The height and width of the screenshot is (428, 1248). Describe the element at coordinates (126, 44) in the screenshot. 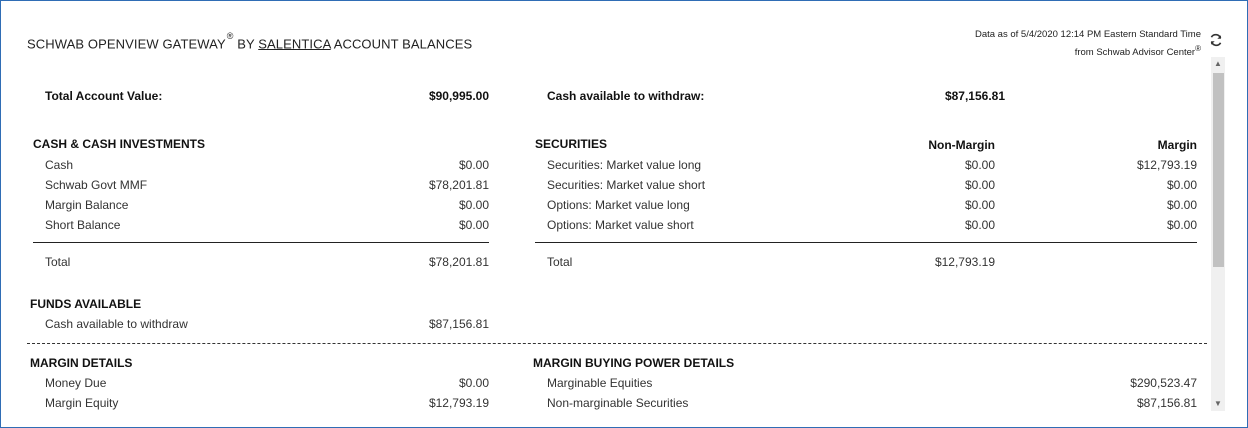

I see `title-main: SCHWAB OPENVIEW GATEWAY` at that location.